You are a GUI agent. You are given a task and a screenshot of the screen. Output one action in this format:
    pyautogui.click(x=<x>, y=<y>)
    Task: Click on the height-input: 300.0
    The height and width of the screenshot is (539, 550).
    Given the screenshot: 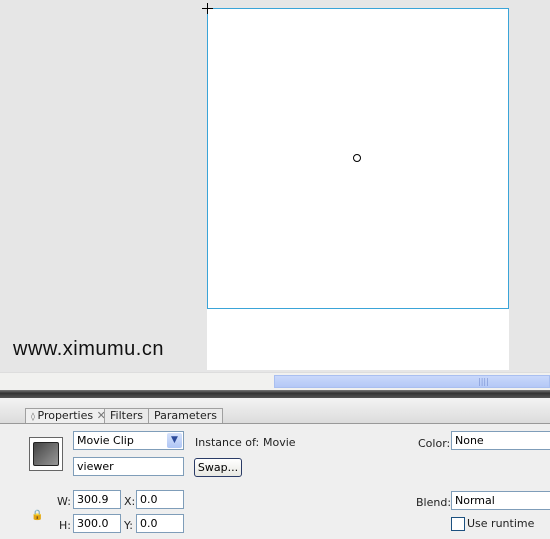 What is the action you would take?
    pyautogui.click(x=97, y=523)
    